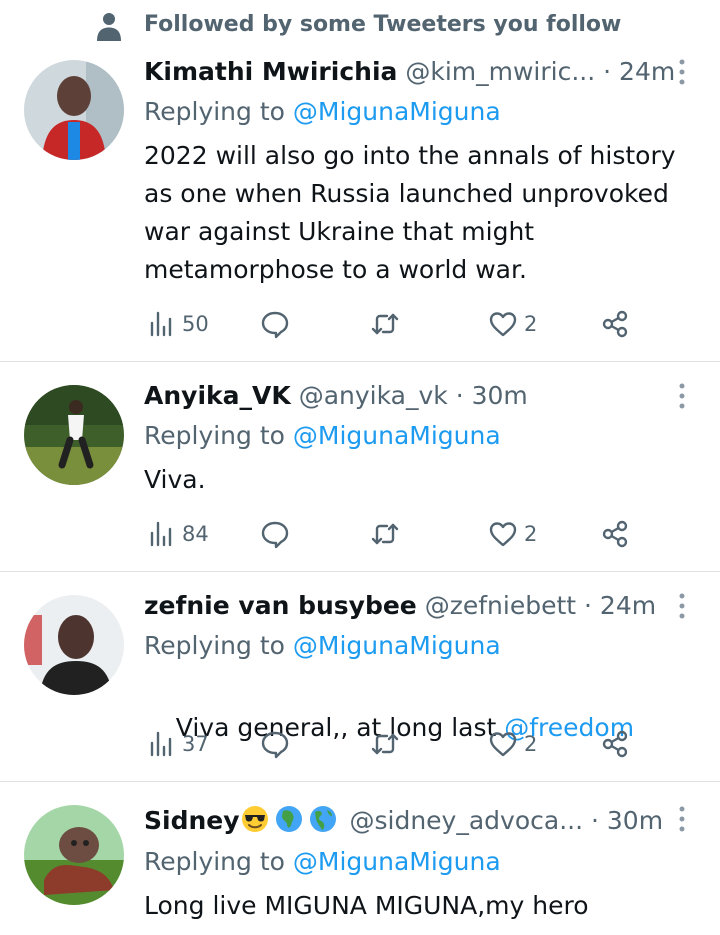 This screenshot has width=720, height=935. Describe the element at coordinates (406, 193) in the screenshot. I see `tweet-text-line: as one when Russia launched unprovoked` at that location.